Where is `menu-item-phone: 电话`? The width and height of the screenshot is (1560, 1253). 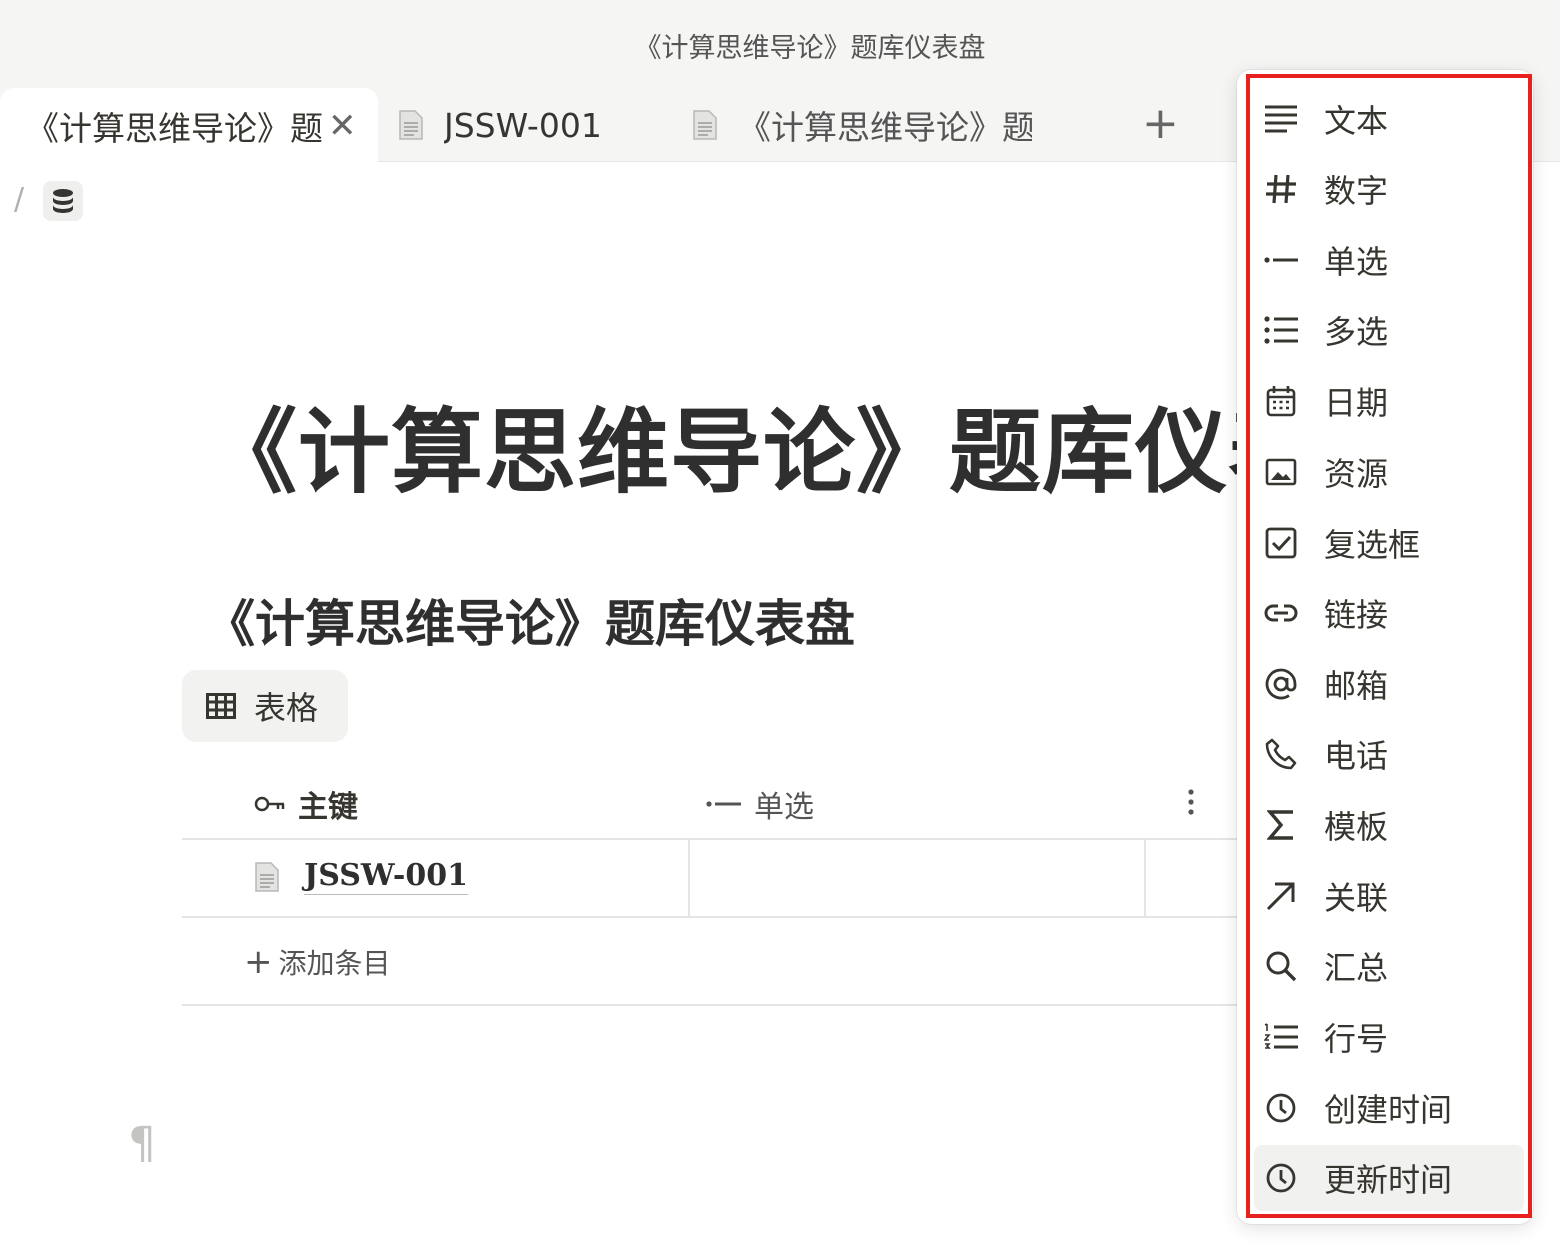 menu-item-phone: 电话 is located at coordinates (1389, 754).